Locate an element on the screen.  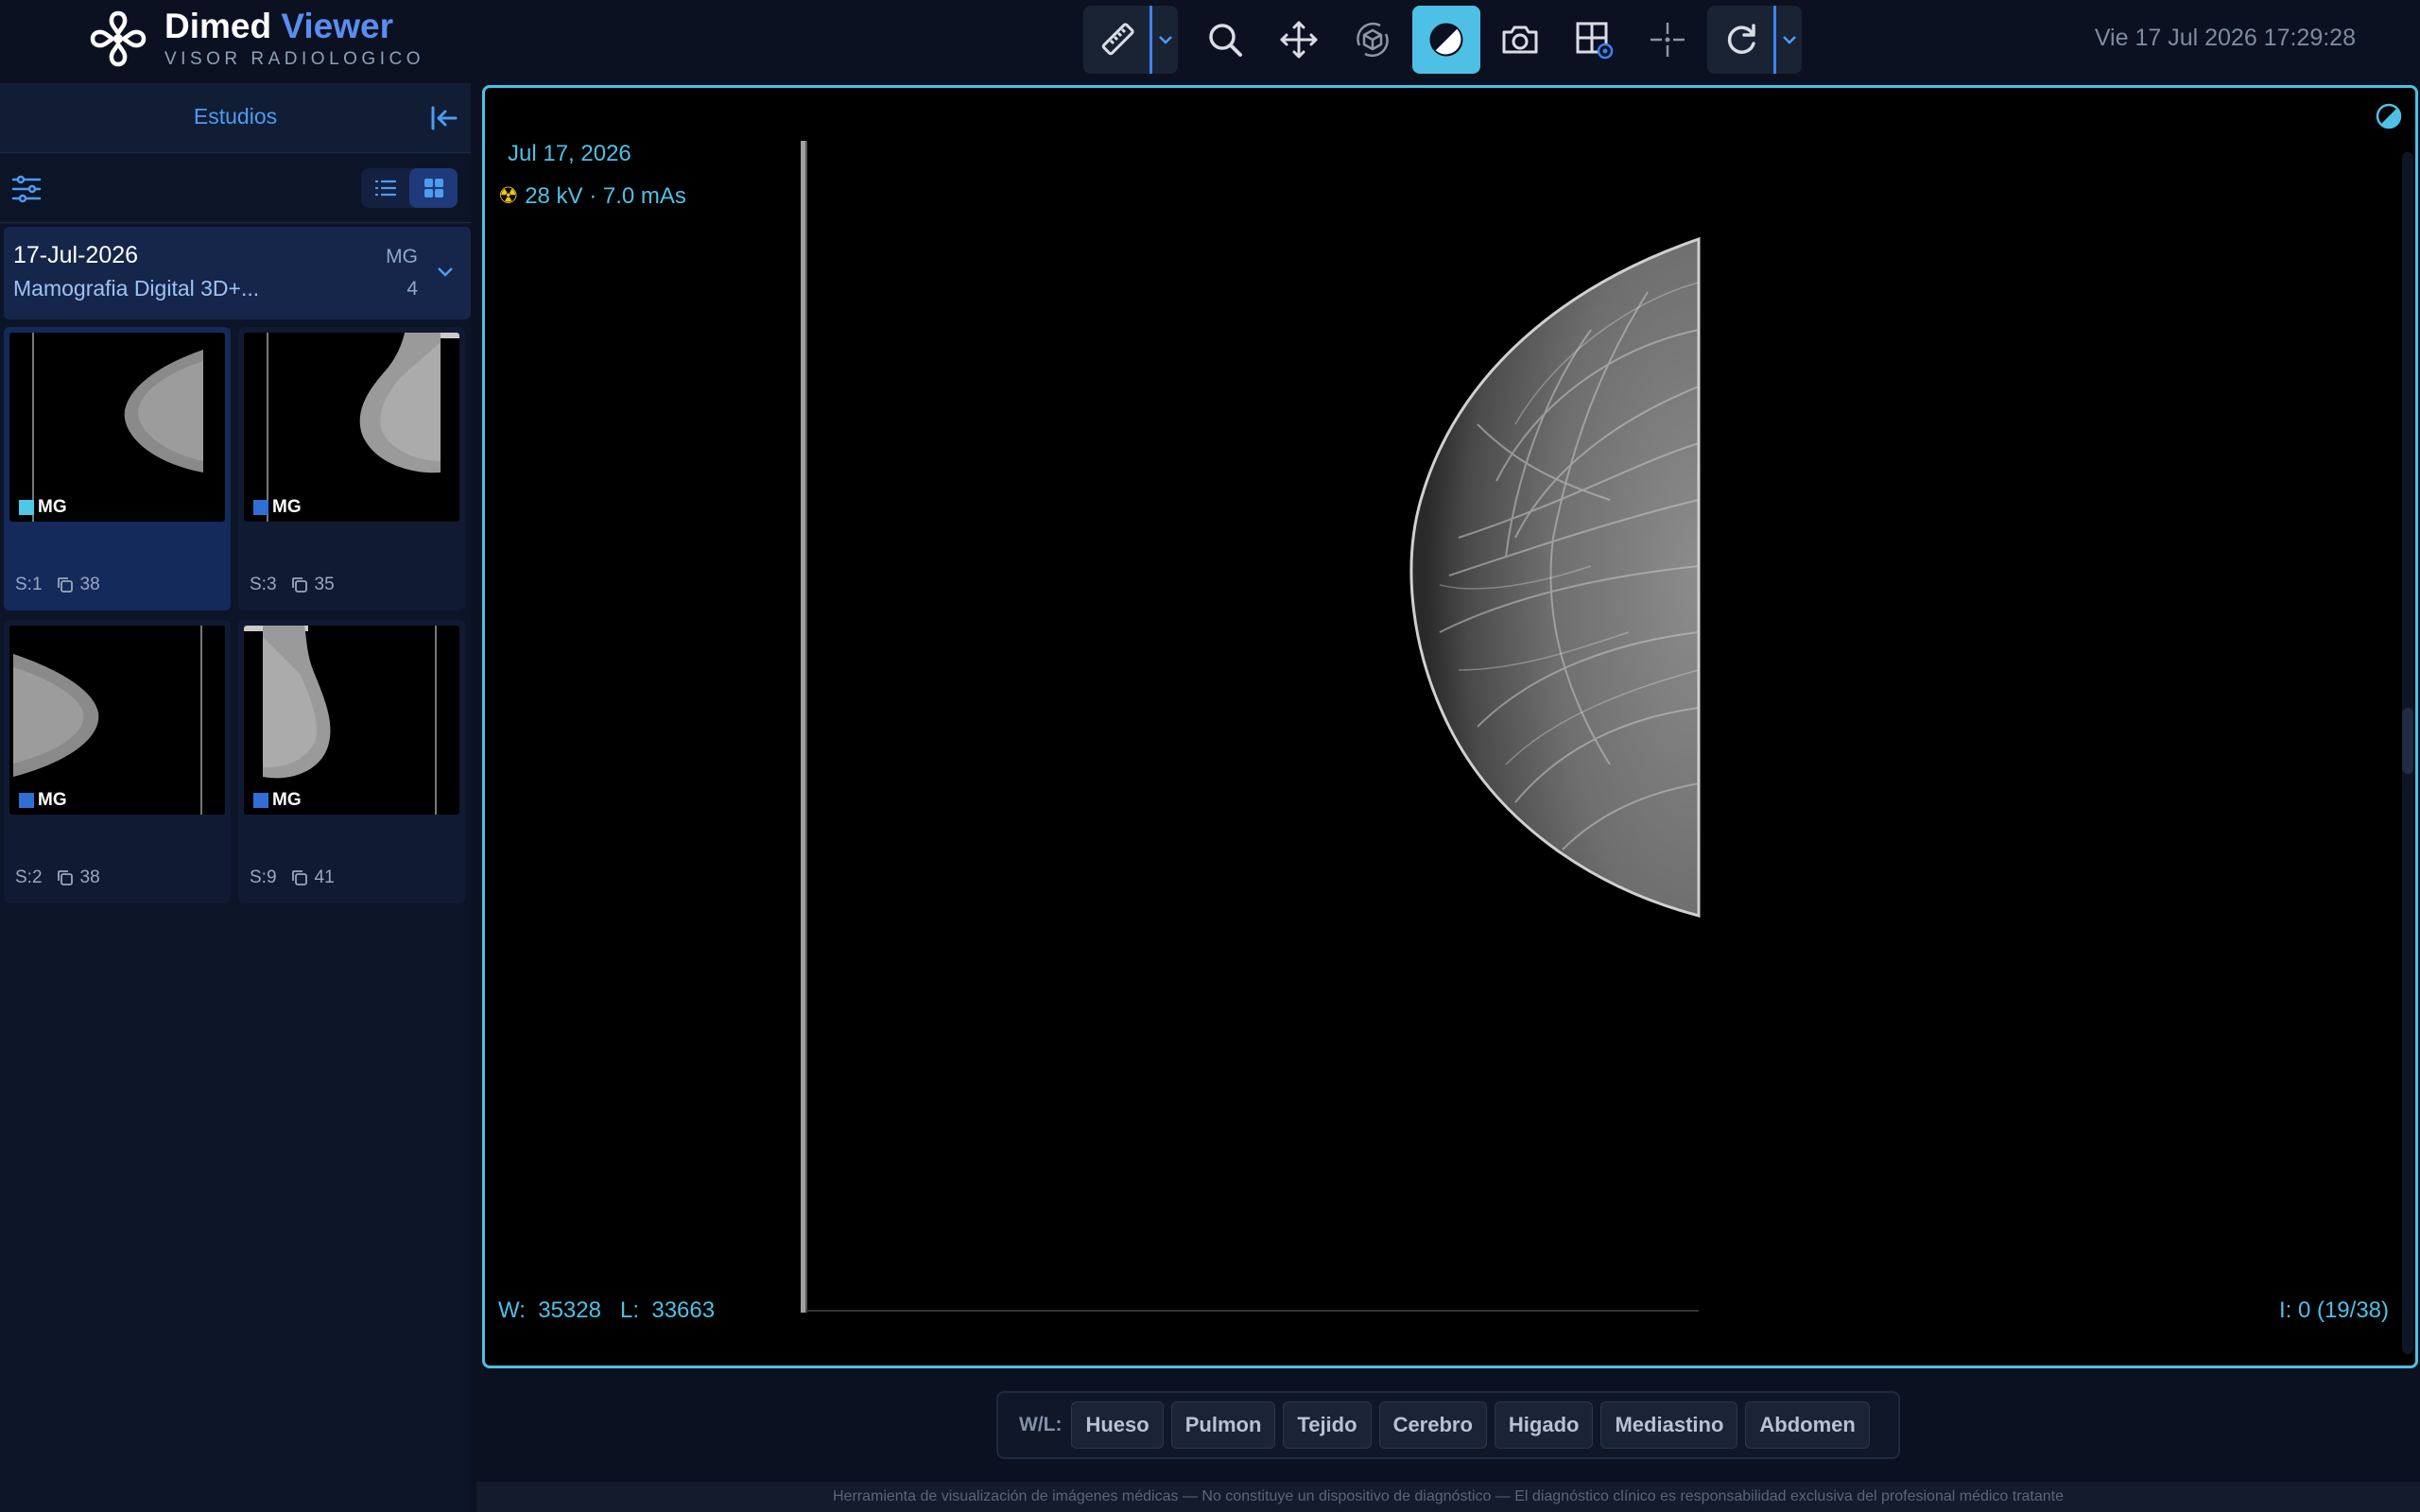
layout-tool-button is located at coordinates (1594, 40).